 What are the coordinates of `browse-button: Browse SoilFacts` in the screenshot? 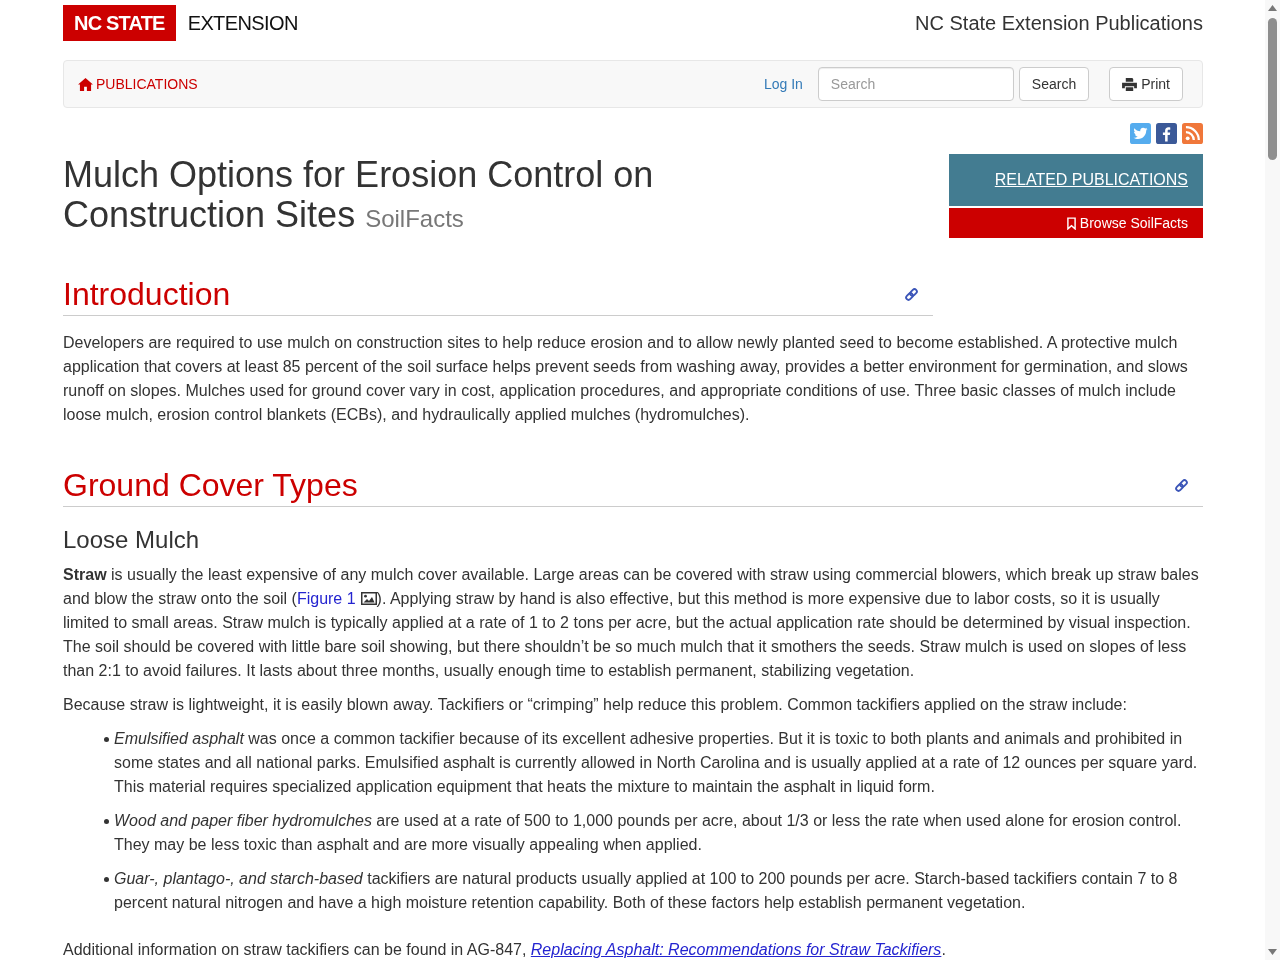 It's located at (1076, 223).